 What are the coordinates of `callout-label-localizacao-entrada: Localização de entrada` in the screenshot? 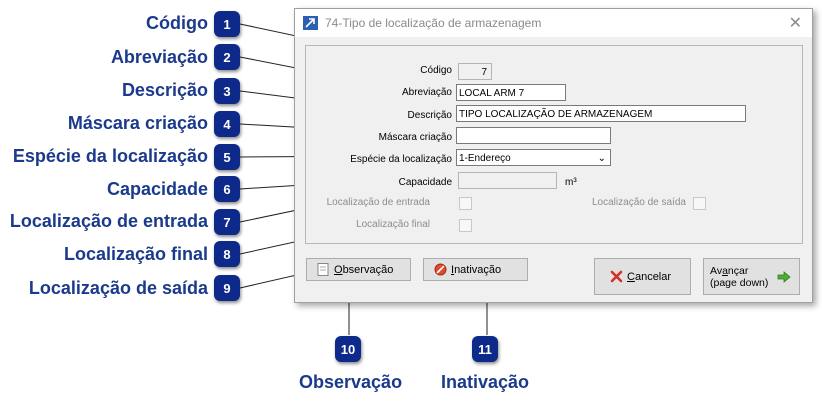 It's located at (108, 221).